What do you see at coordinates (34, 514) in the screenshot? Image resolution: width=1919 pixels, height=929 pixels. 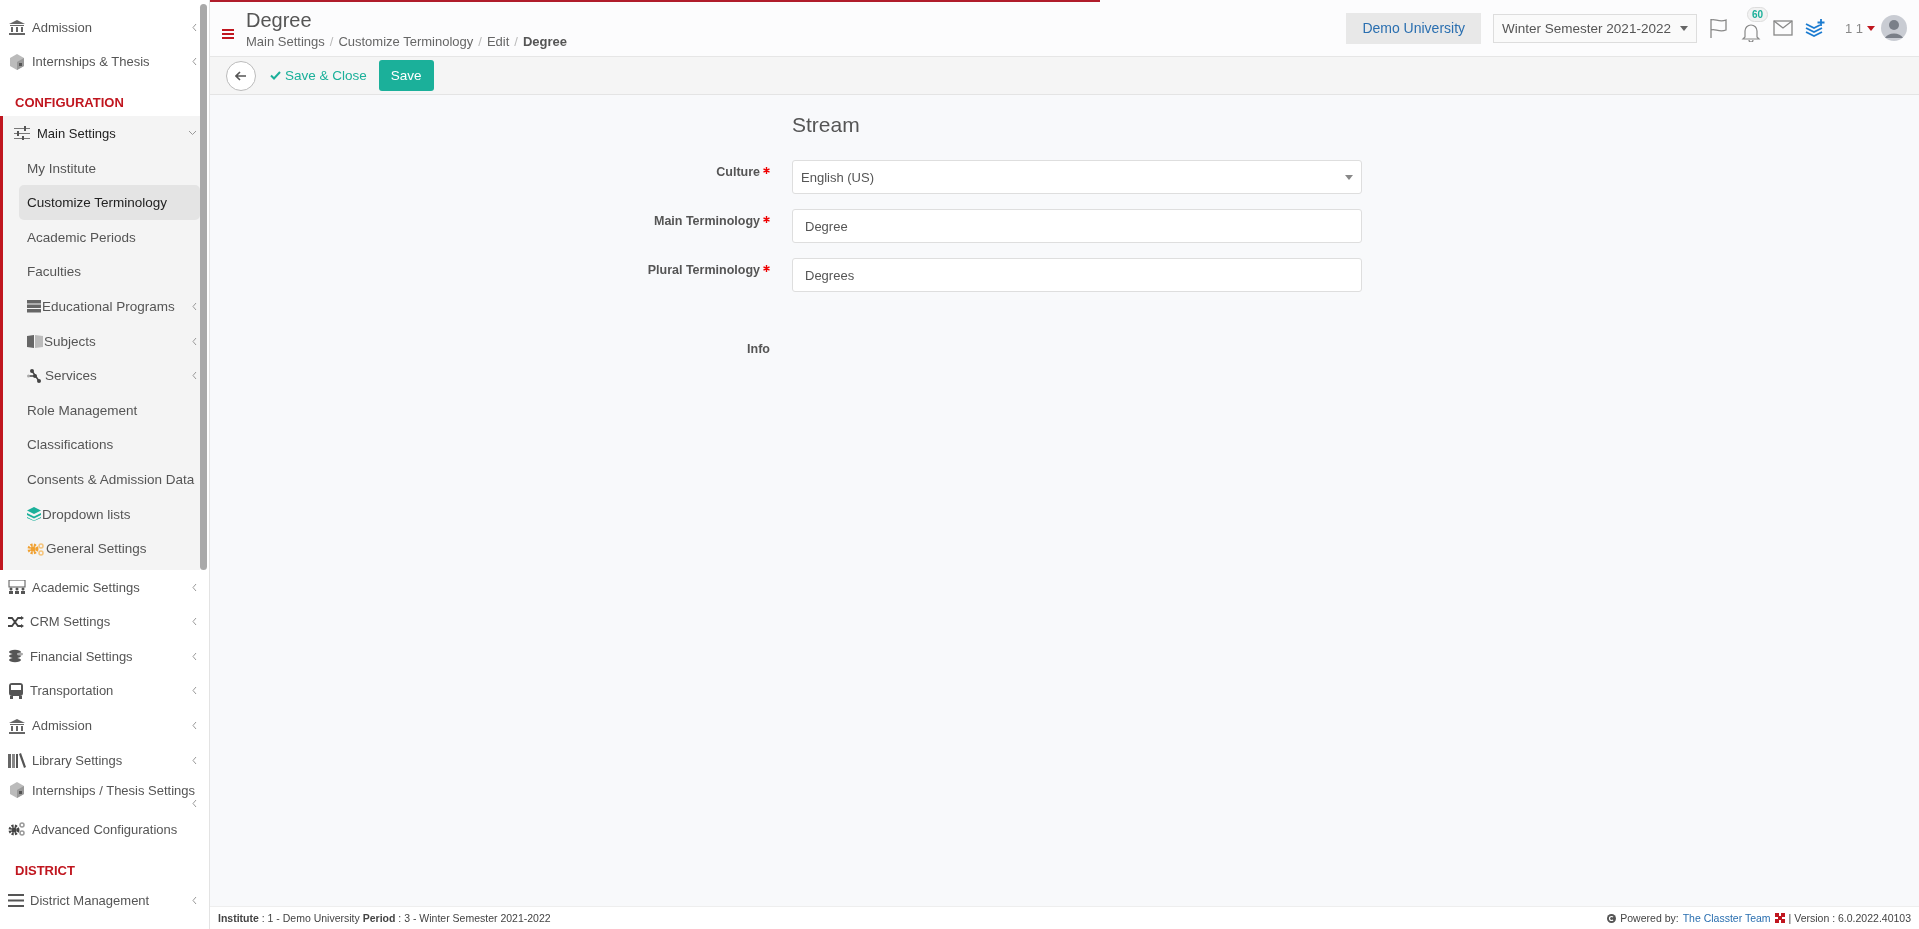 I see `layers-icon` at bounding box center [34, 514].